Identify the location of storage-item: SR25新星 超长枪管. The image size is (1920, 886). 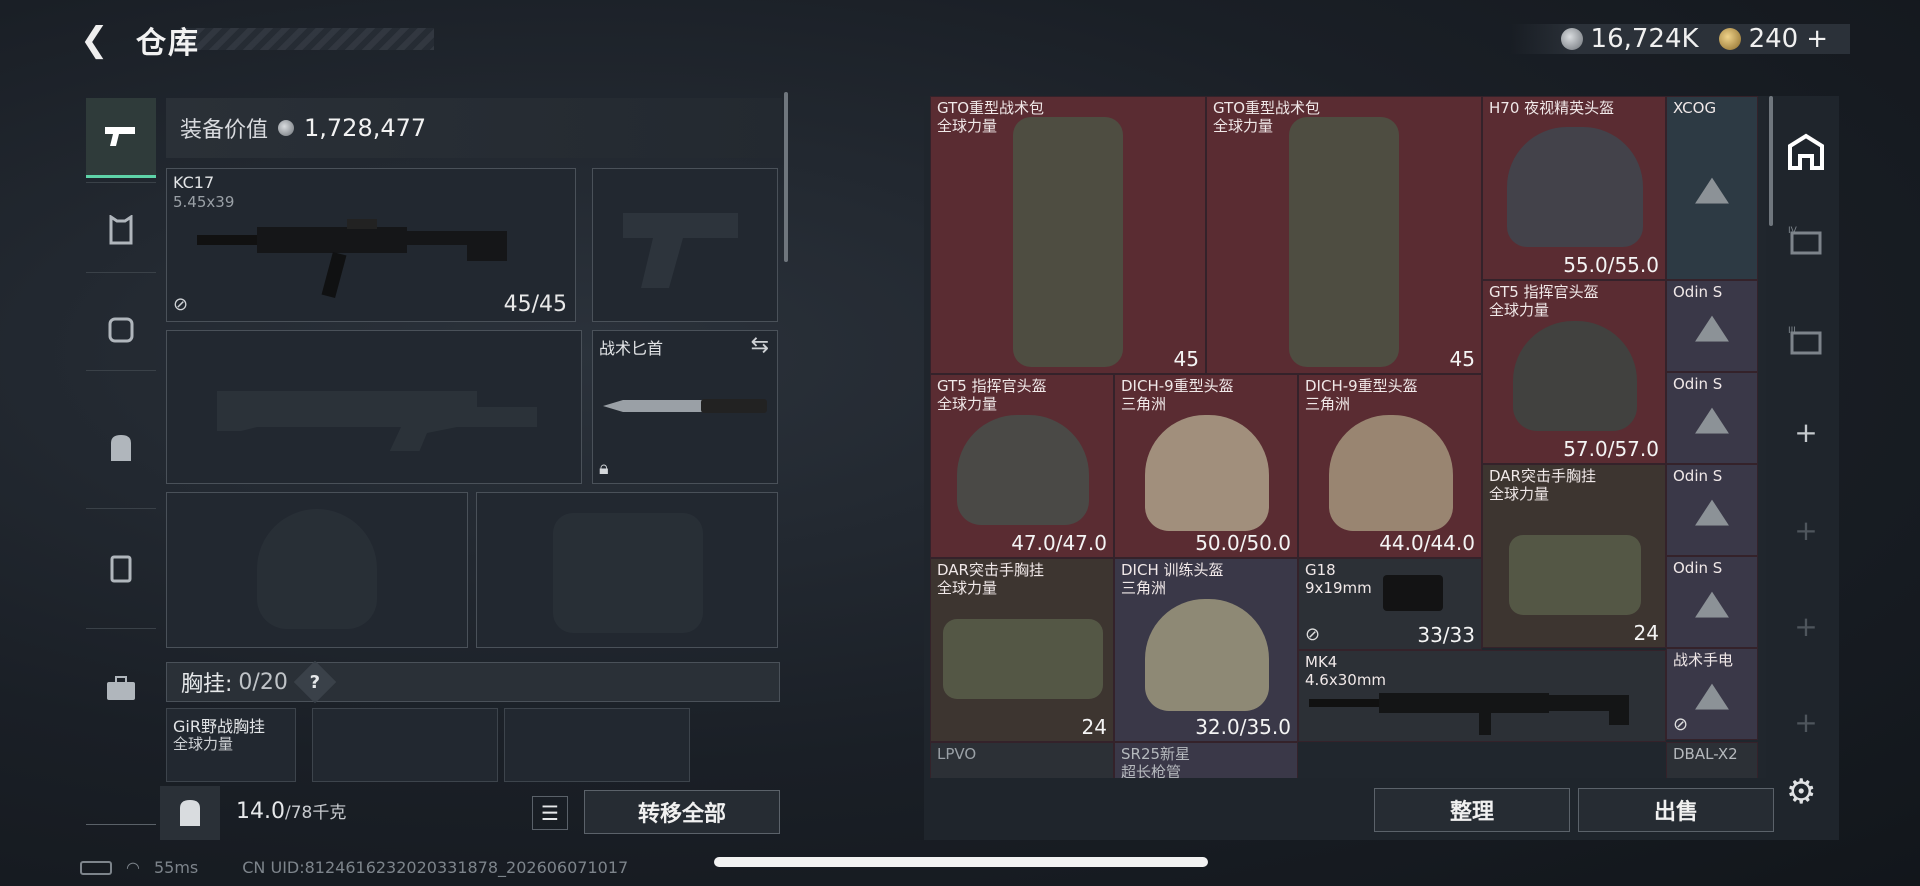
(1206, 760).